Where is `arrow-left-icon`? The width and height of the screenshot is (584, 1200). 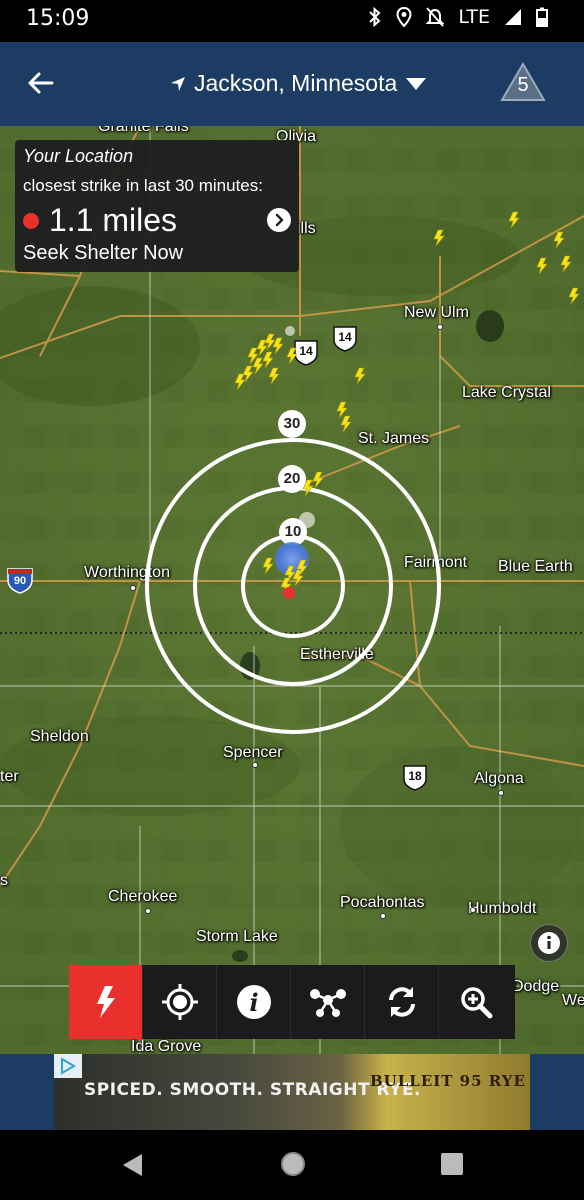 arrow-left-icon is located at coordinates (41, 83).